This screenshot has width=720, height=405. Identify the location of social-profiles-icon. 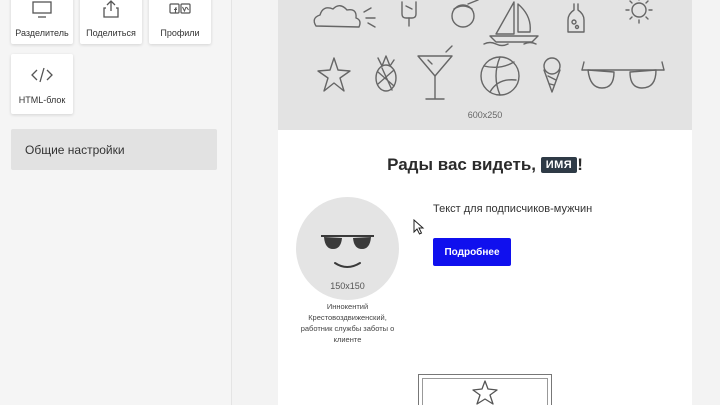
(180, 10).